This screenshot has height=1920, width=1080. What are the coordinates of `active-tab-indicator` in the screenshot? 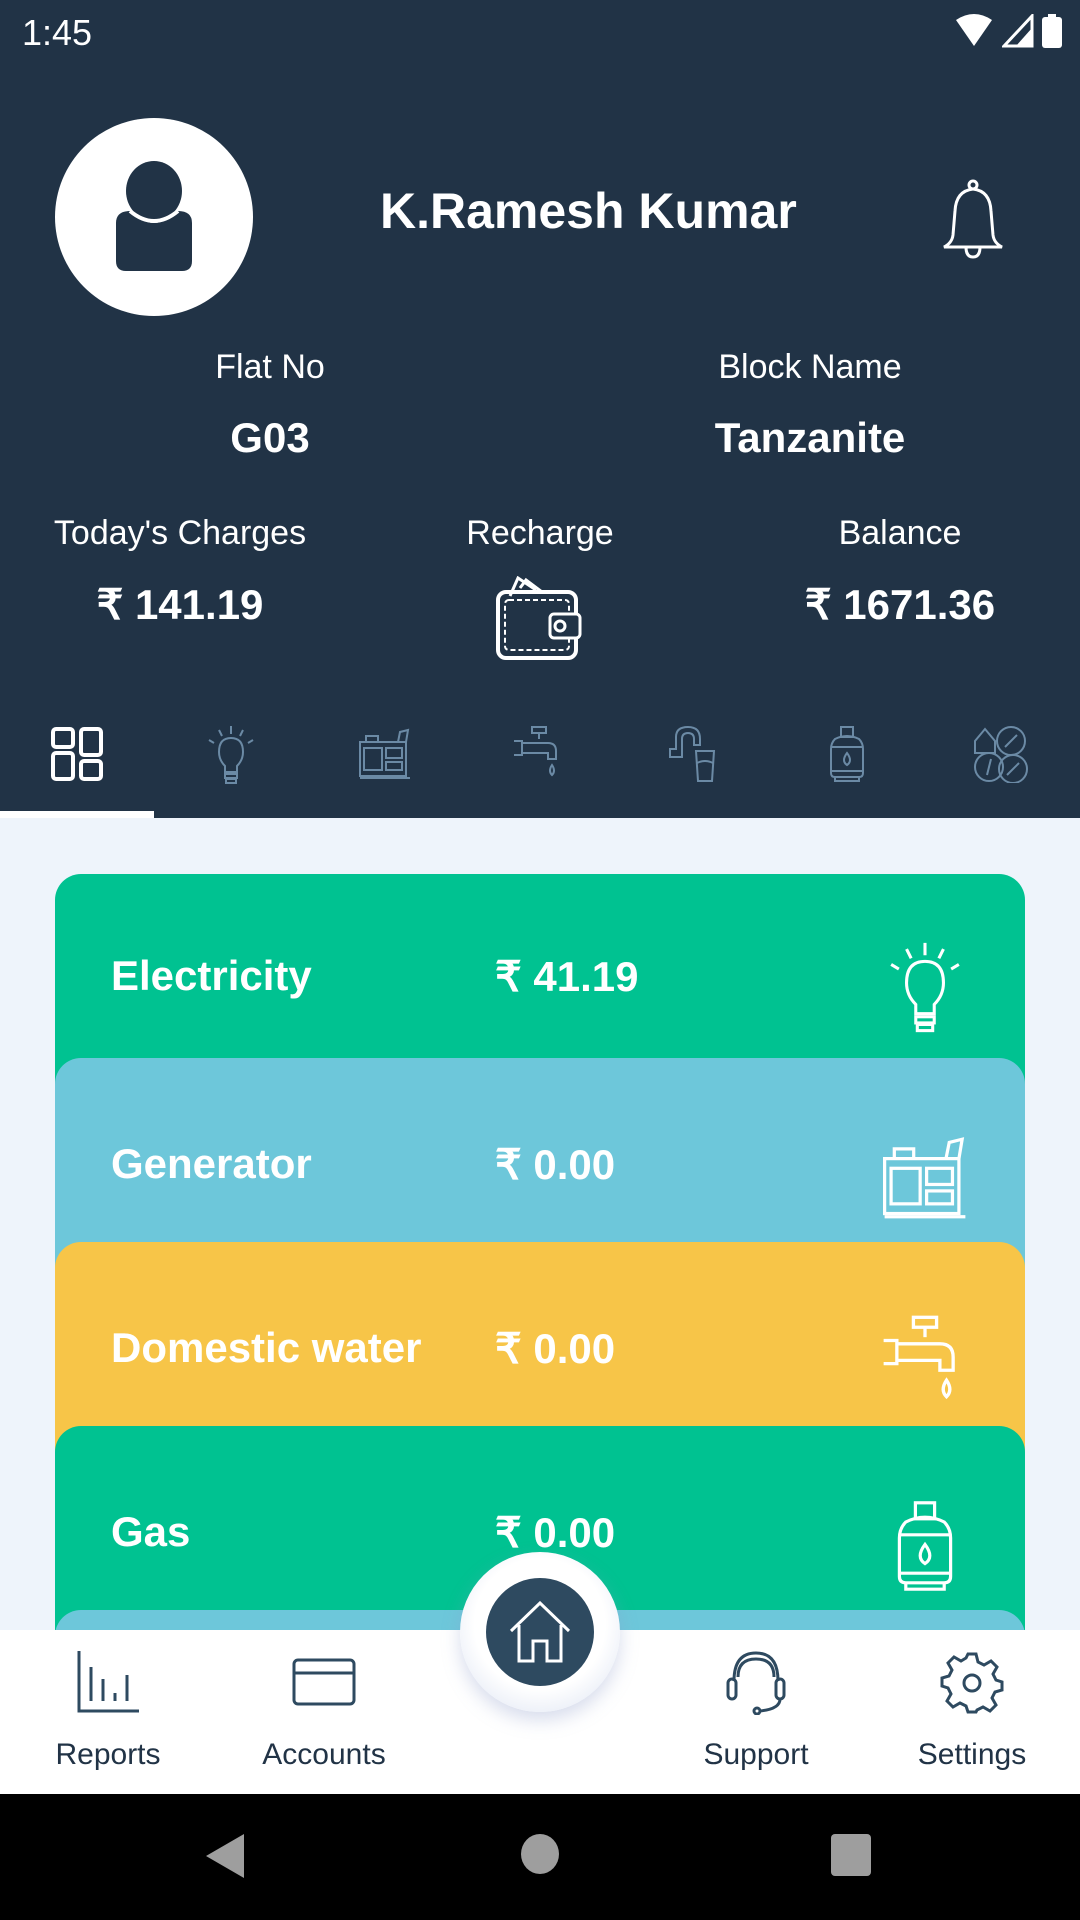 It's located at (77, 814).